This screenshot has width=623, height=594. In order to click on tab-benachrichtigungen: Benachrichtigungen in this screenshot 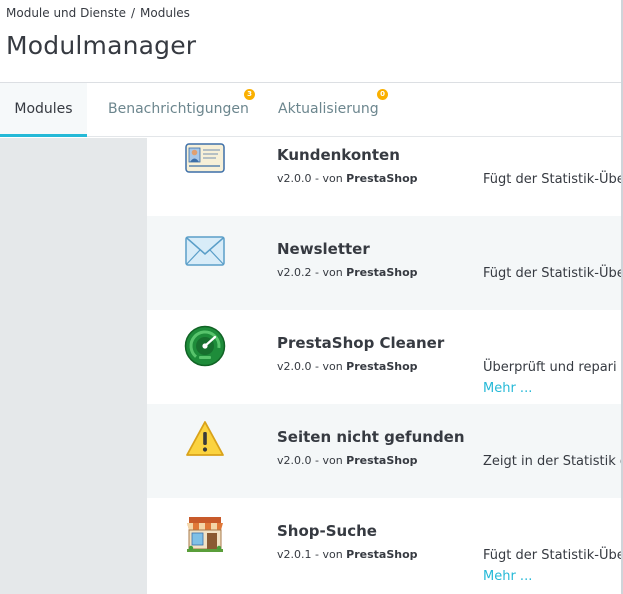, I will do `click(178, 110)`.